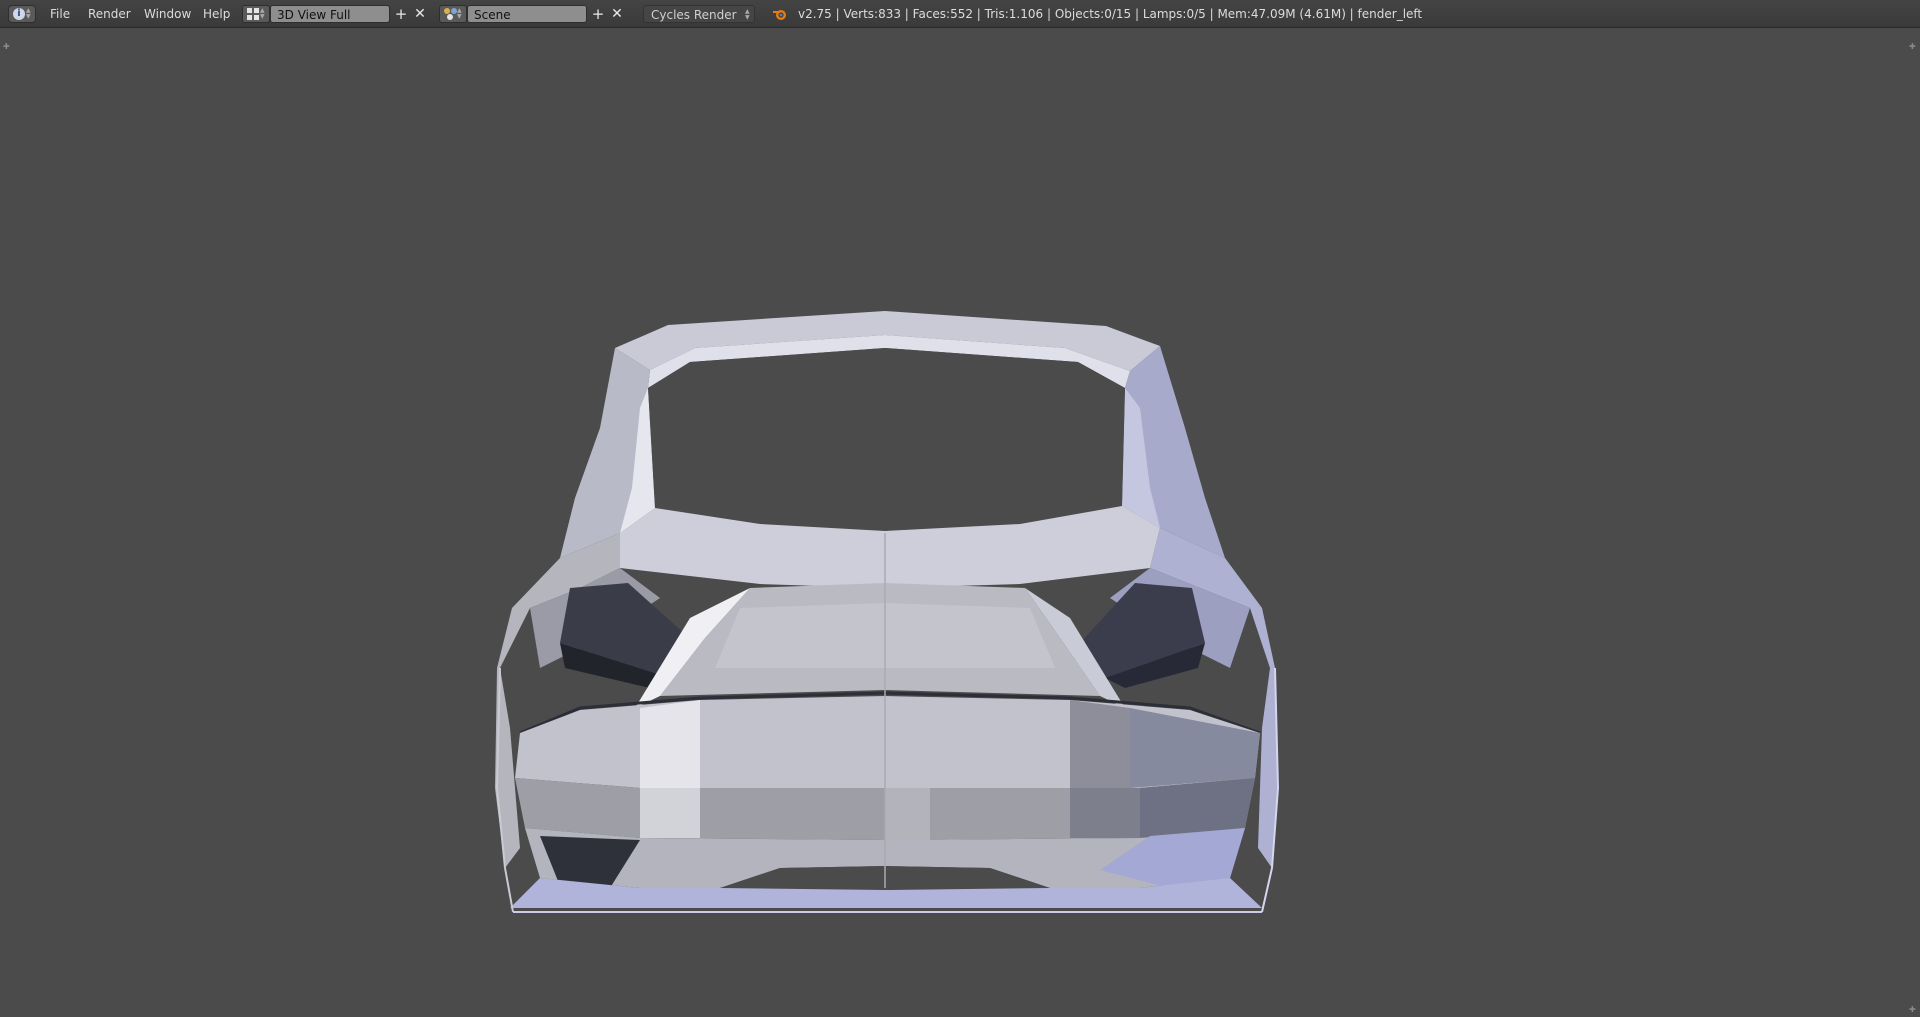 Image resolution: width=1920 pixels, height=1017 pixels. I want to click on scene-field: Scene, so click(527, 14).